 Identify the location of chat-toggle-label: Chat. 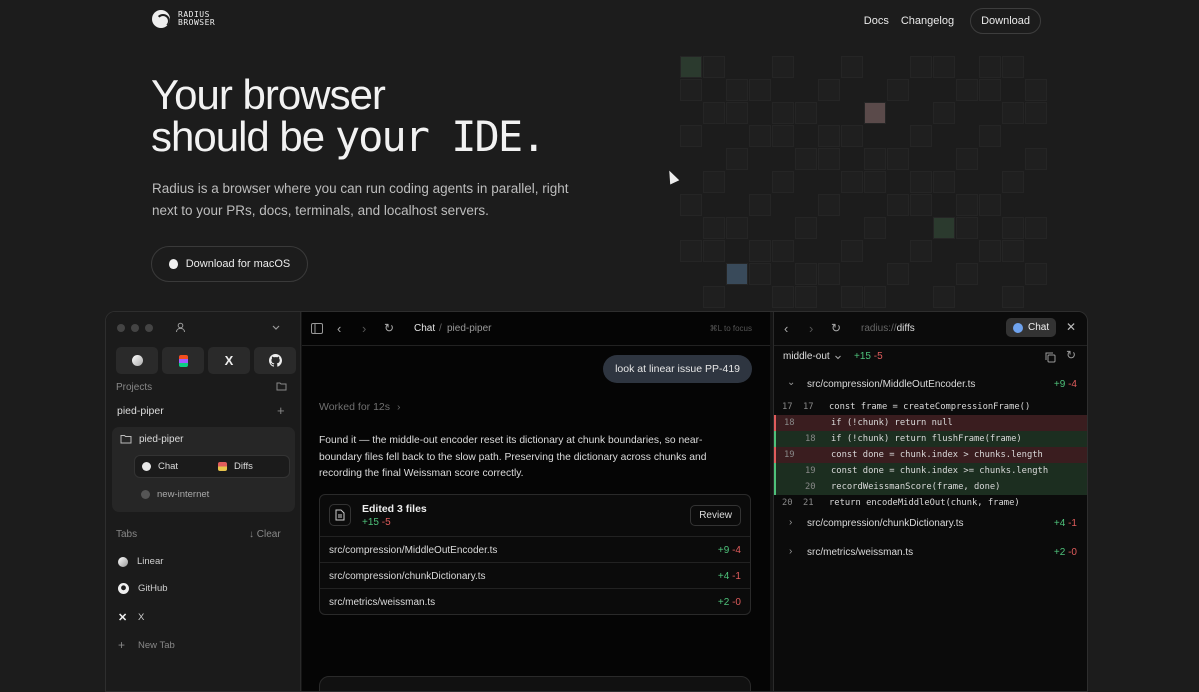
(1039, 327).